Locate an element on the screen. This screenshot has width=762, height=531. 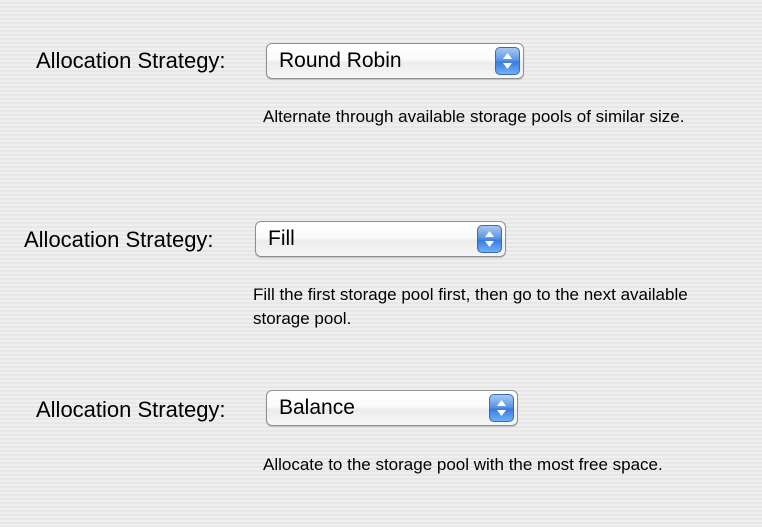
allocation-strategy-popup: Balance is located at coordinates (392, 408).